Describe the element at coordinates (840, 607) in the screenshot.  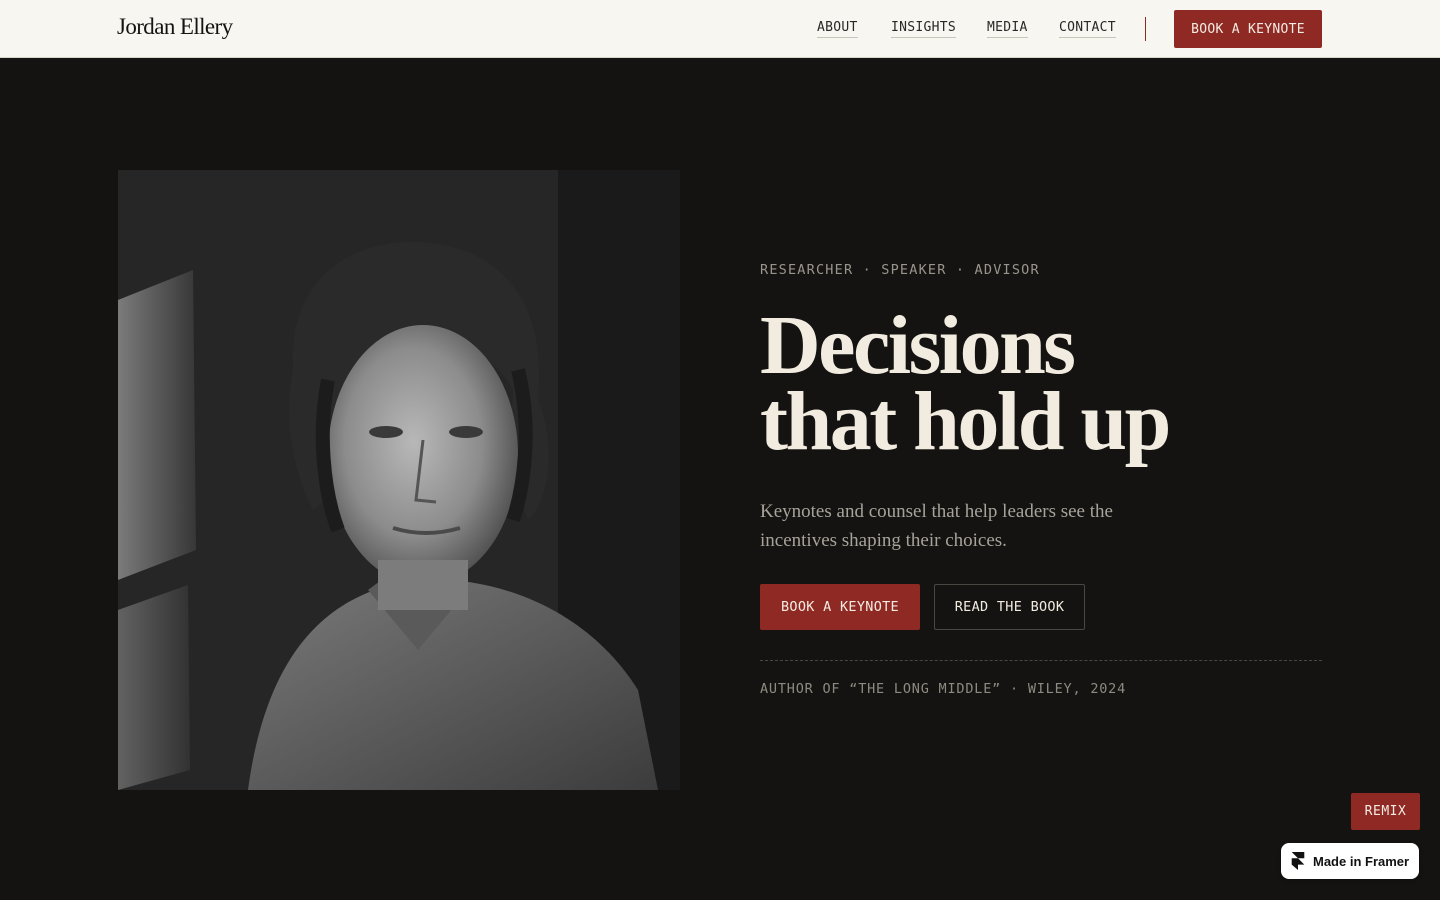
I see `book-keynote-button: BOOK A KEYNOTE` at that location.